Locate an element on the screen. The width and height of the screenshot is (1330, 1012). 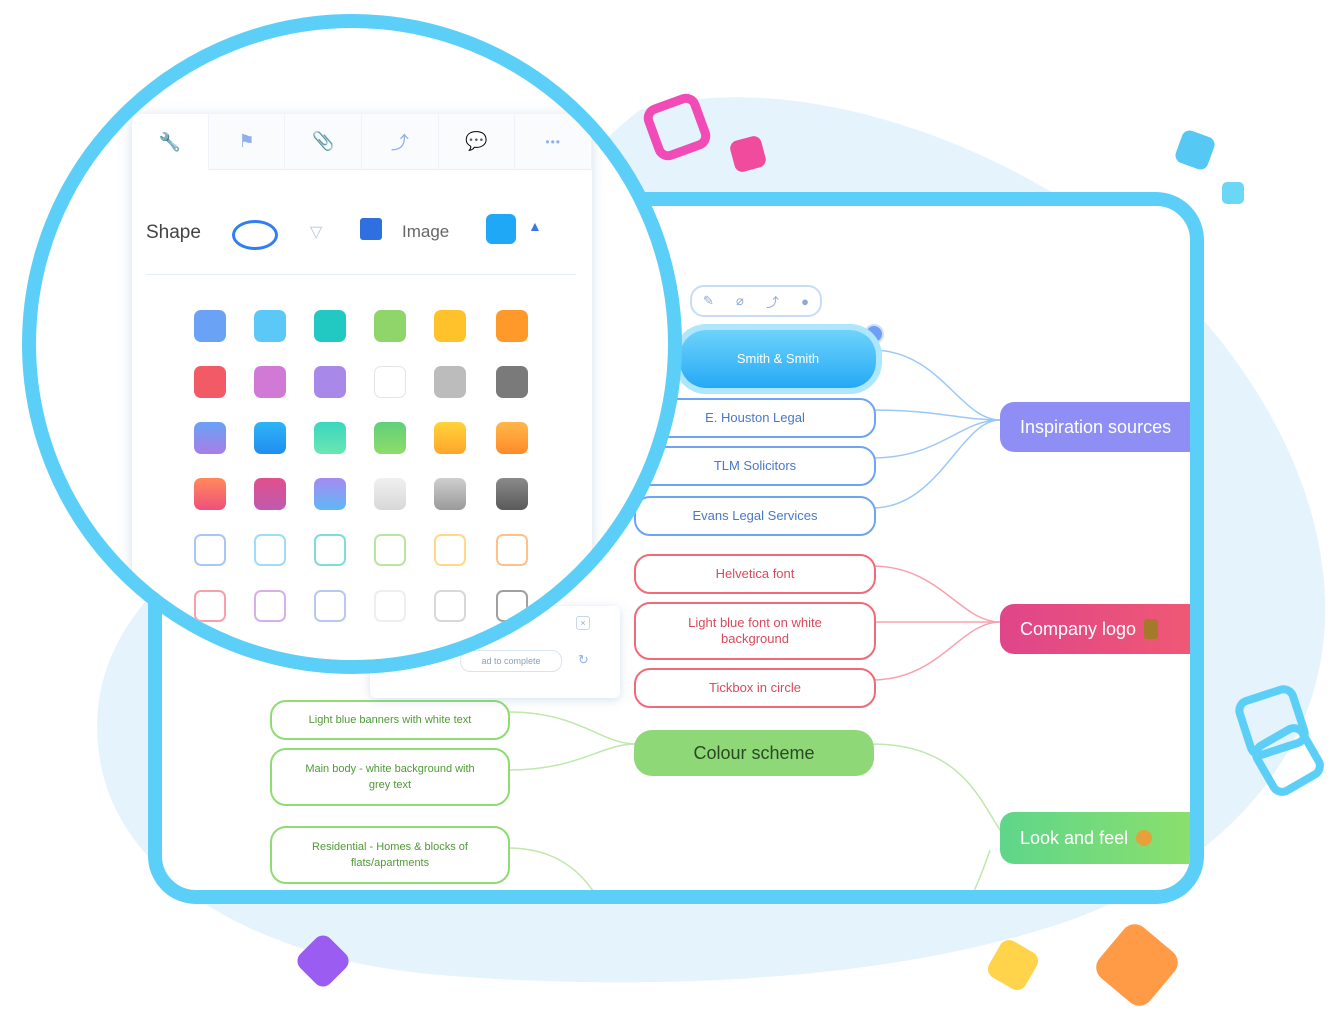
tab-connections: ⤴ is located at coordinates (400, 142).